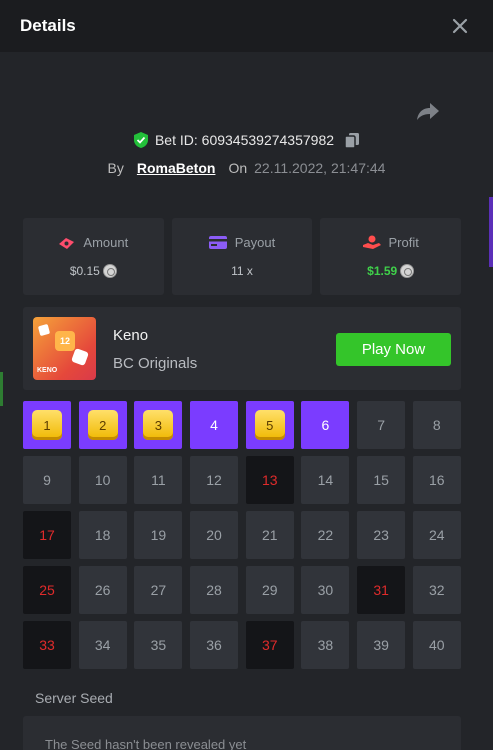 The image size is (493, 750). Describe the element at coordinates (214, 425) in the screenshot. I see `keno-cell: 4` at that location.